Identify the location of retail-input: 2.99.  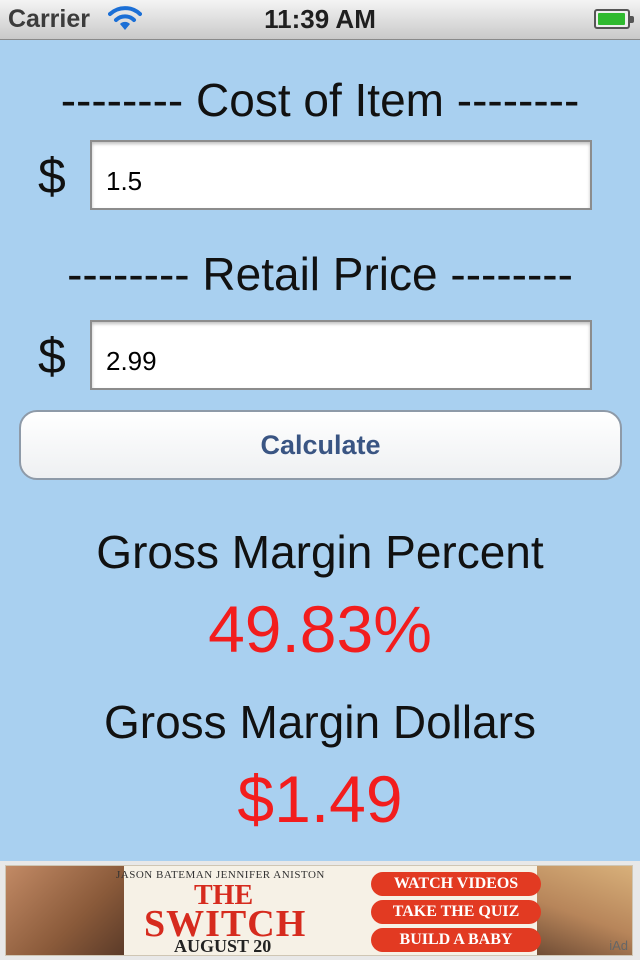
(341, 355).